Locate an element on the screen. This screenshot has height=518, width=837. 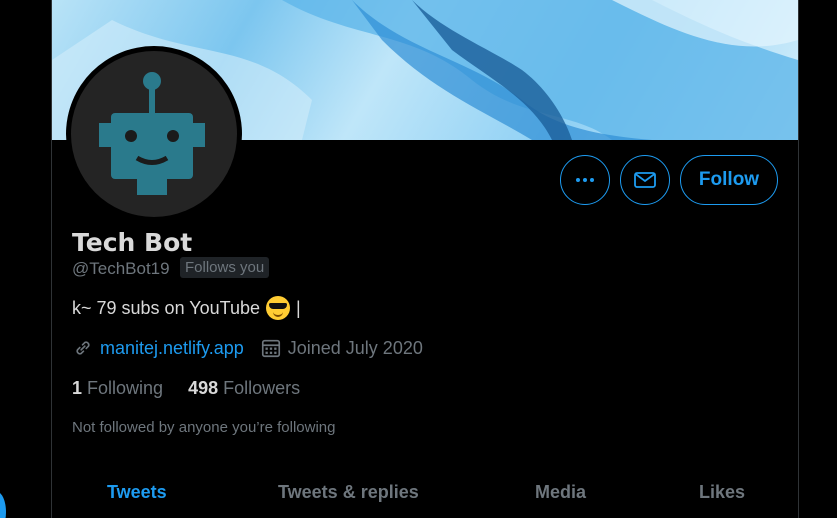
website-link: manitej.netlify.app is located at coordinates (172, 348).